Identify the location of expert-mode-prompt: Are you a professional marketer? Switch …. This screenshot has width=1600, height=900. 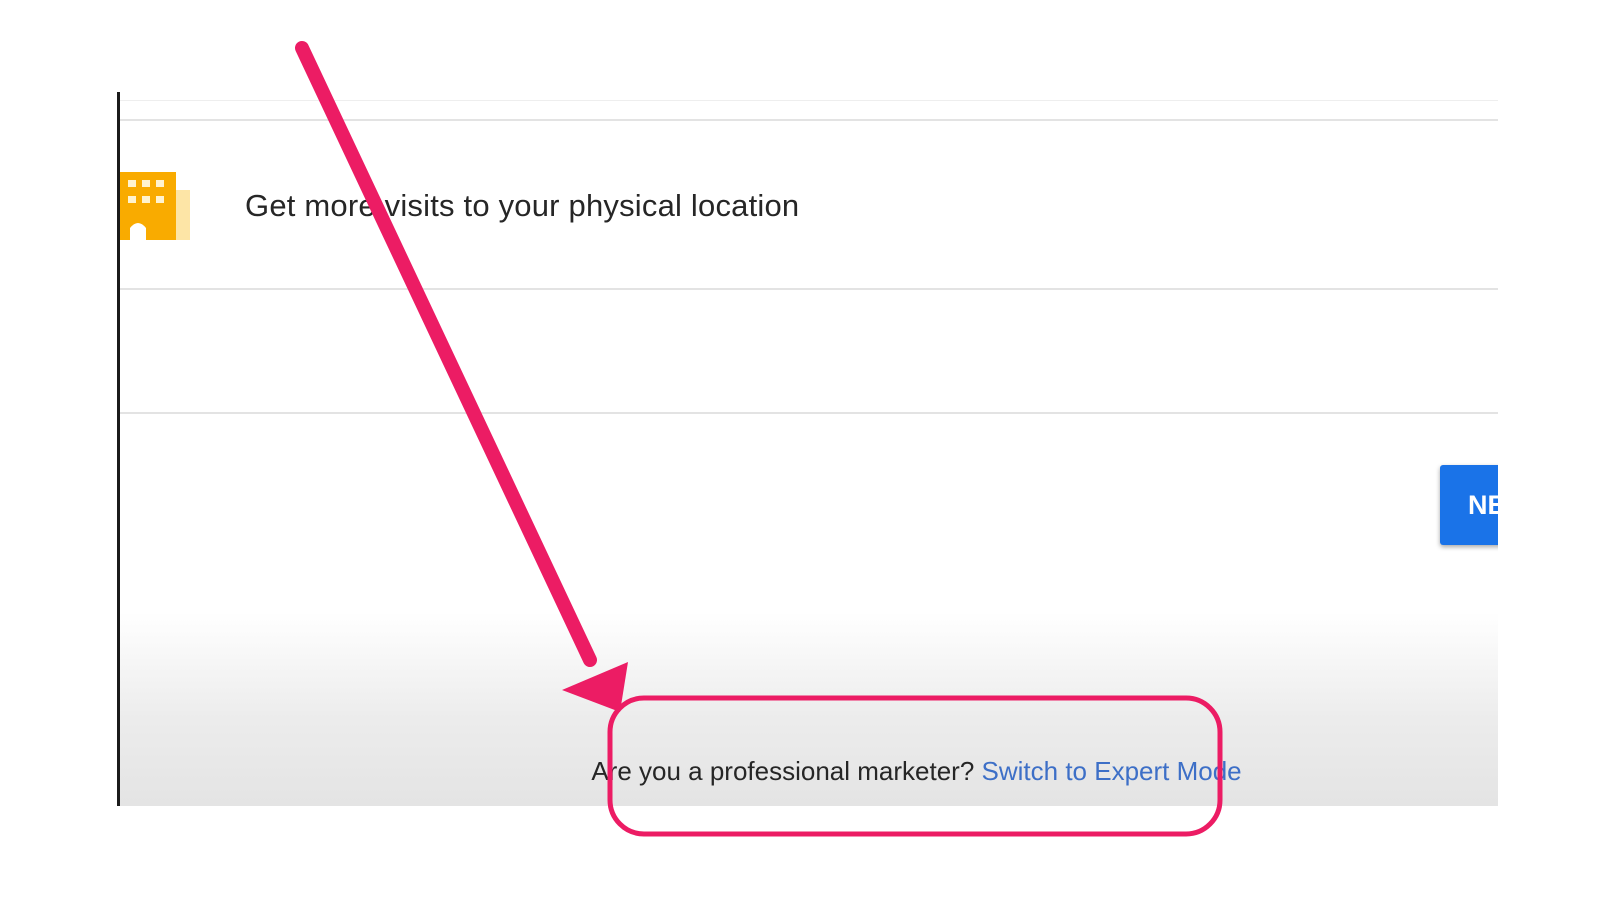
(809, 771).